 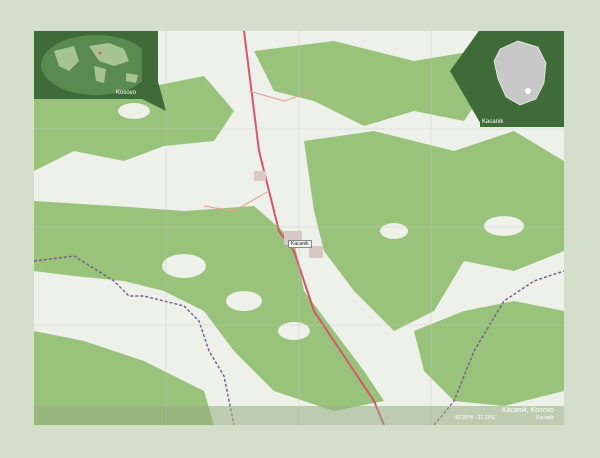 What do you see at coordinates (475, 418) in the screenshot?
I see `caption-coords: 42.20°N · 21.23°E` at bounding box center [475, 418].